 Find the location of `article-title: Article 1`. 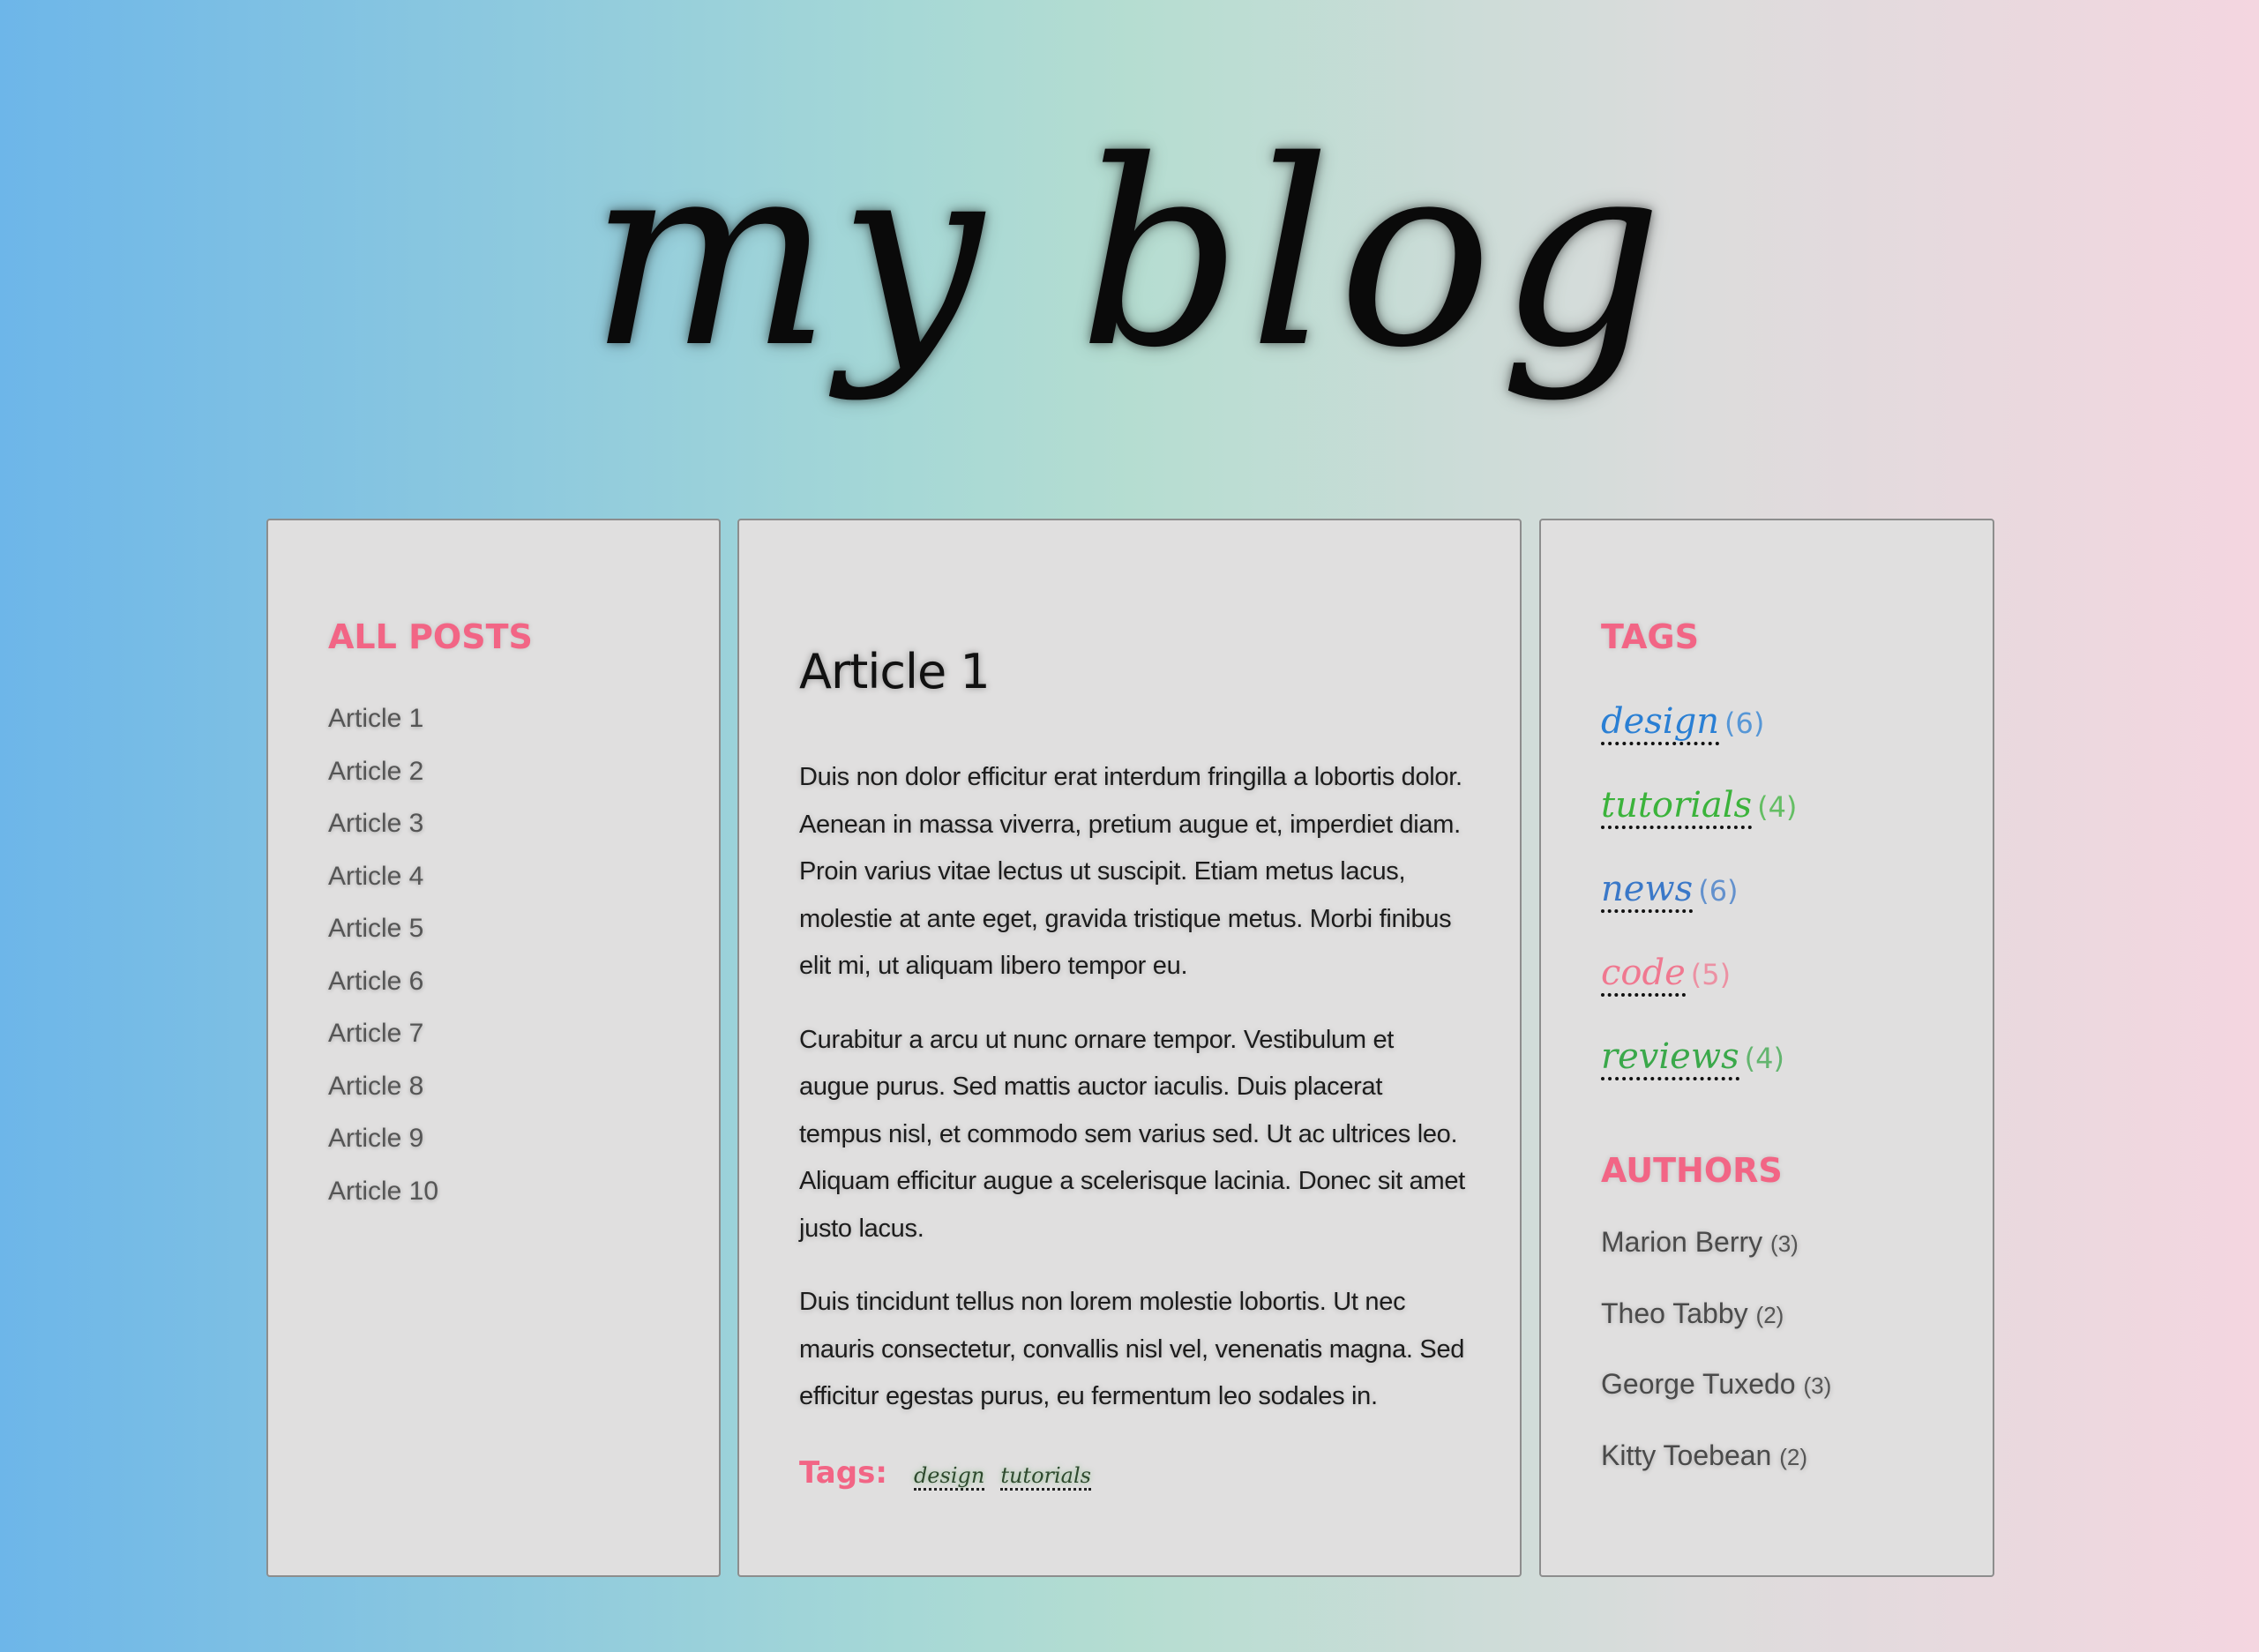

article-title: Article 1 is located at coordinates (895, 671).